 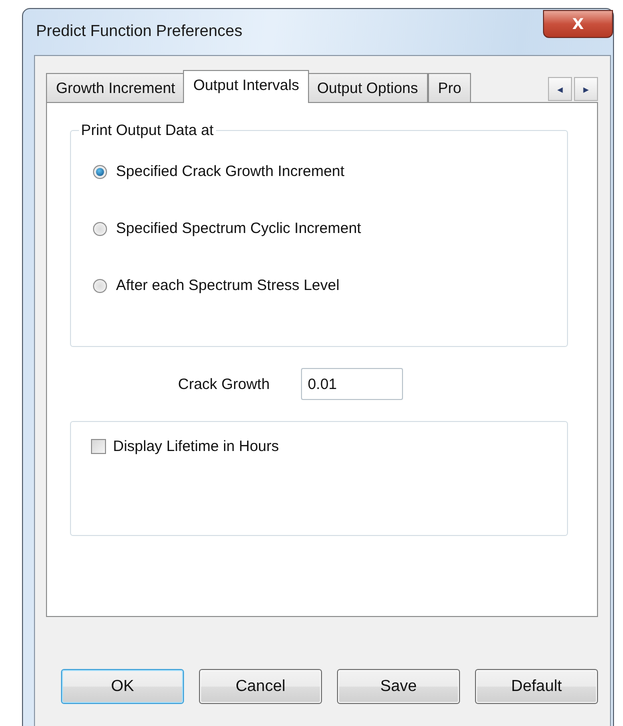 What do you see at coordinates (224, 384) in the screenshot?
I see `field-label: Crack Growth` at bounding box center [224, 384].